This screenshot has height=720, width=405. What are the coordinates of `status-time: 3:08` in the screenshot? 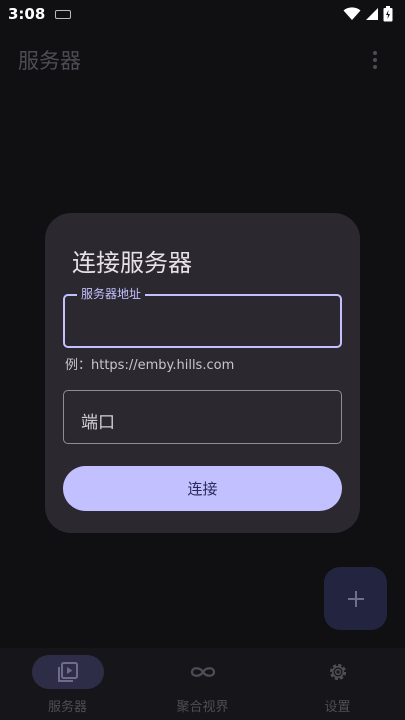 It's located at (27, 14).